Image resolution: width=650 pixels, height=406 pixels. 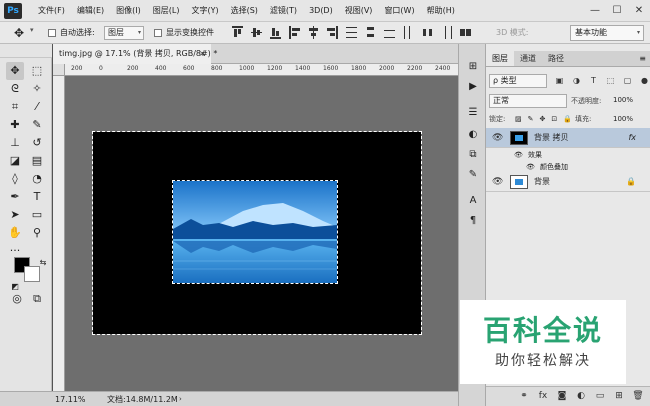 I want to click on layer-row: 👁 背景 拷贝 fx, so click(x=568, y=138).